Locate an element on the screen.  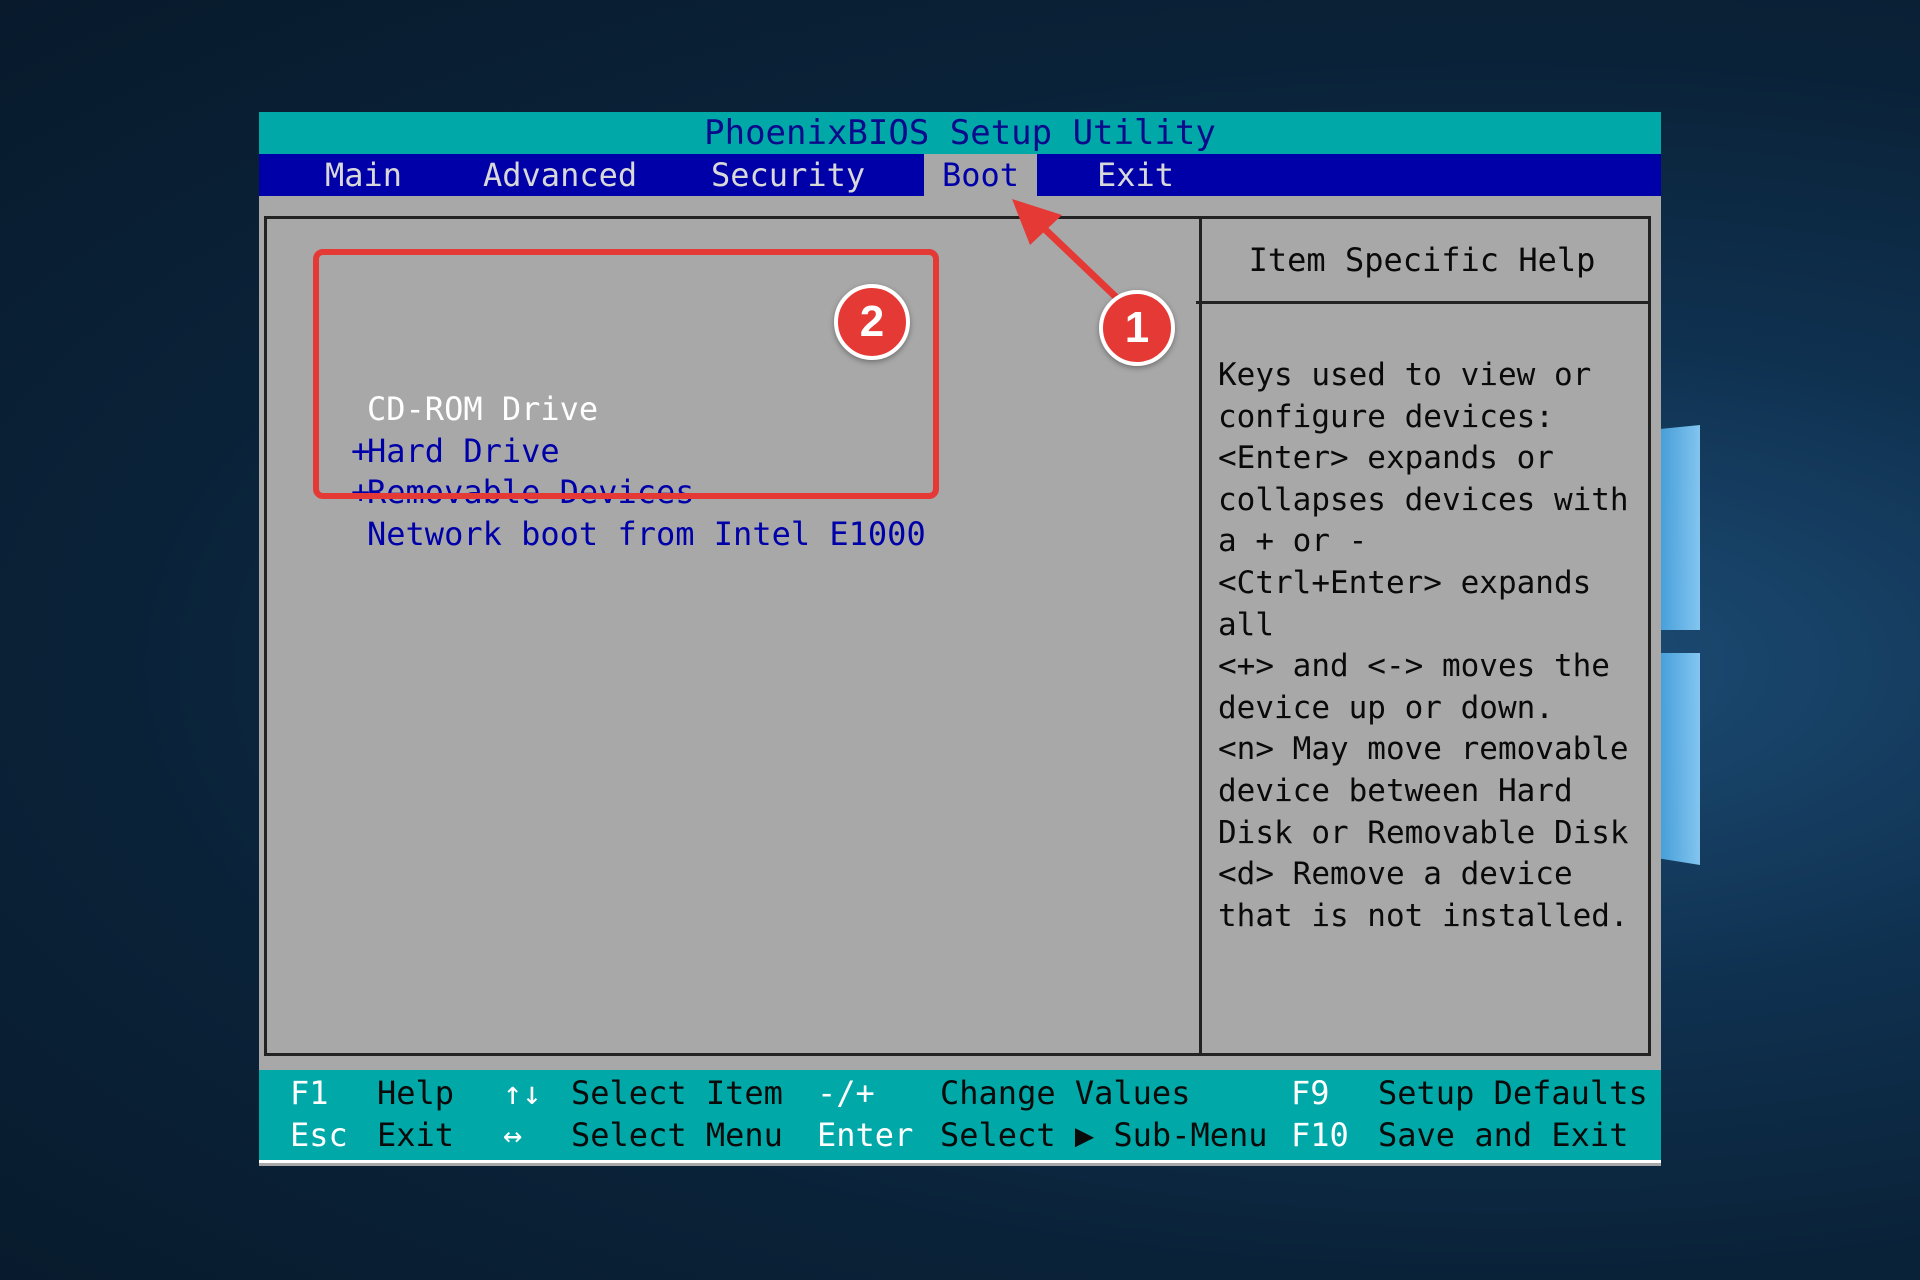
help-line: <Ctrl+Enter> expands is located at coordinates (1405, 582).